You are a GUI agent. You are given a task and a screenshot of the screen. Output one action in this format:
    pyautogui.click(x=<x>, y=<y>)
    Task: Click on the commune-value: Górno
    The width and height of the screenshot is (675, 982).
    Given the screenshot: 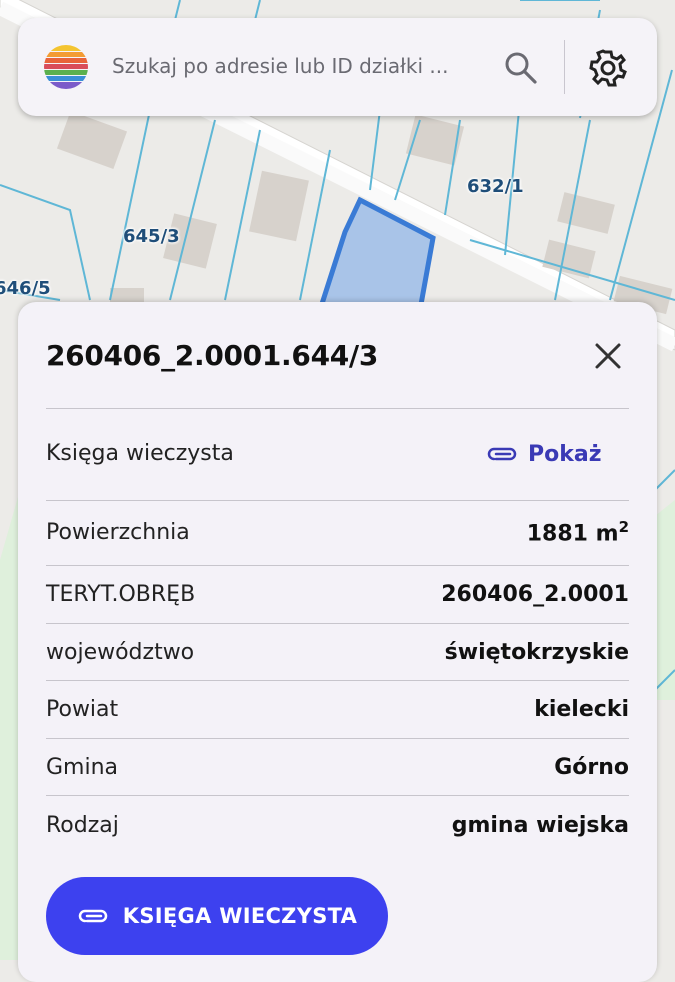 What is the action you would take?
    pyautogui.click(x=591, y=767)
    